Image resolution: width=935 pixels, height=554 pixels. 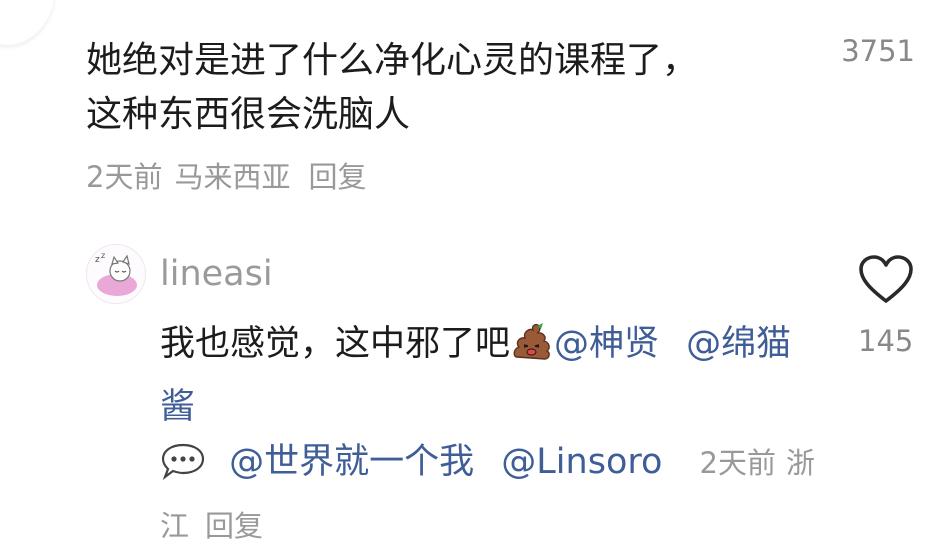 I want to click on mention-link: @世界就一个我, so click(x=351, y=462).